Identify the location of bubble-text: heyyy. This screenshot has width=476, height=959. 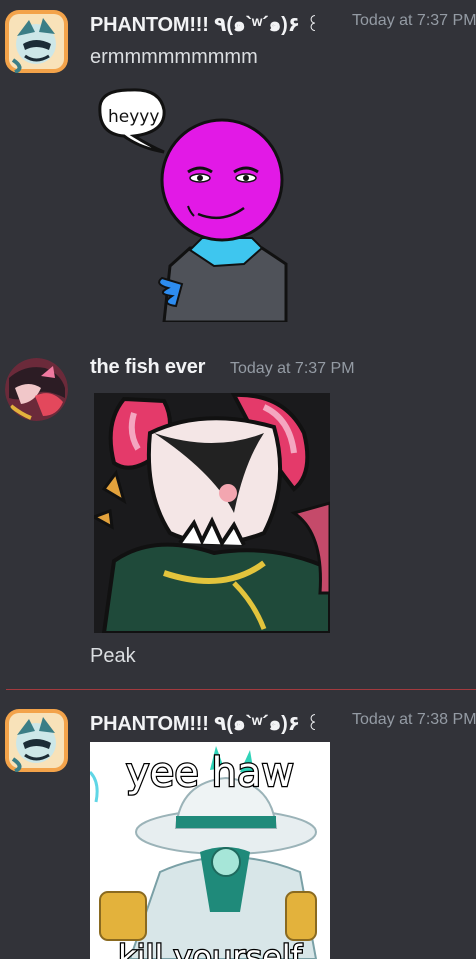
(133, 117).